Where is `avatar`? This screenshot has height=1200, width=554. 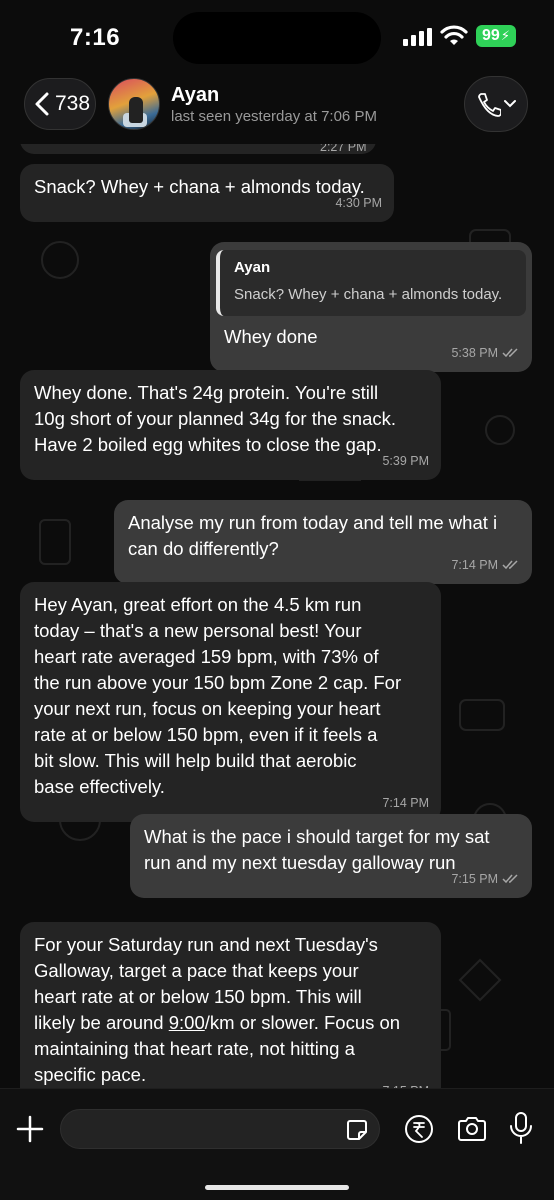
avatar is located at coordinates (134, 104).